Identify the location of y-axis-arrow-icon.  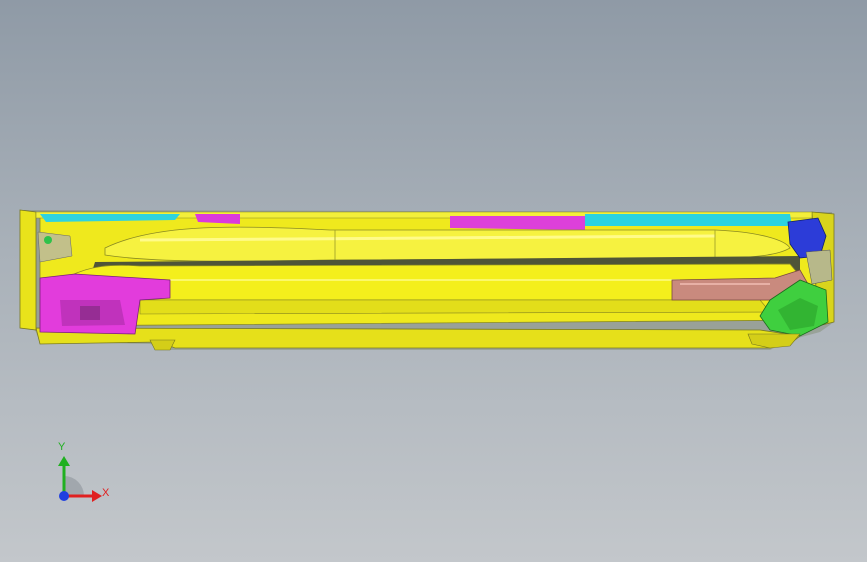
(64, 461).